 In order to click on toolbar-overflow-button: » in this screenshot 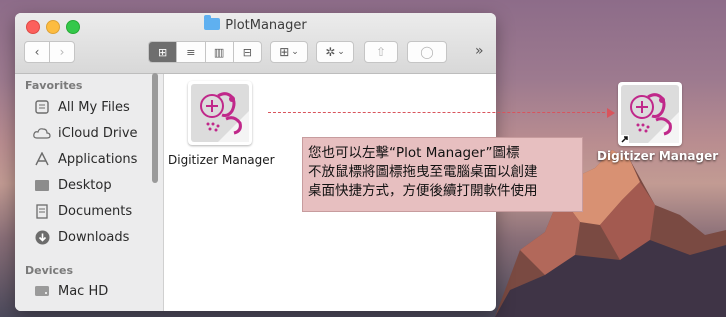, I will do `click(479, 51)`.